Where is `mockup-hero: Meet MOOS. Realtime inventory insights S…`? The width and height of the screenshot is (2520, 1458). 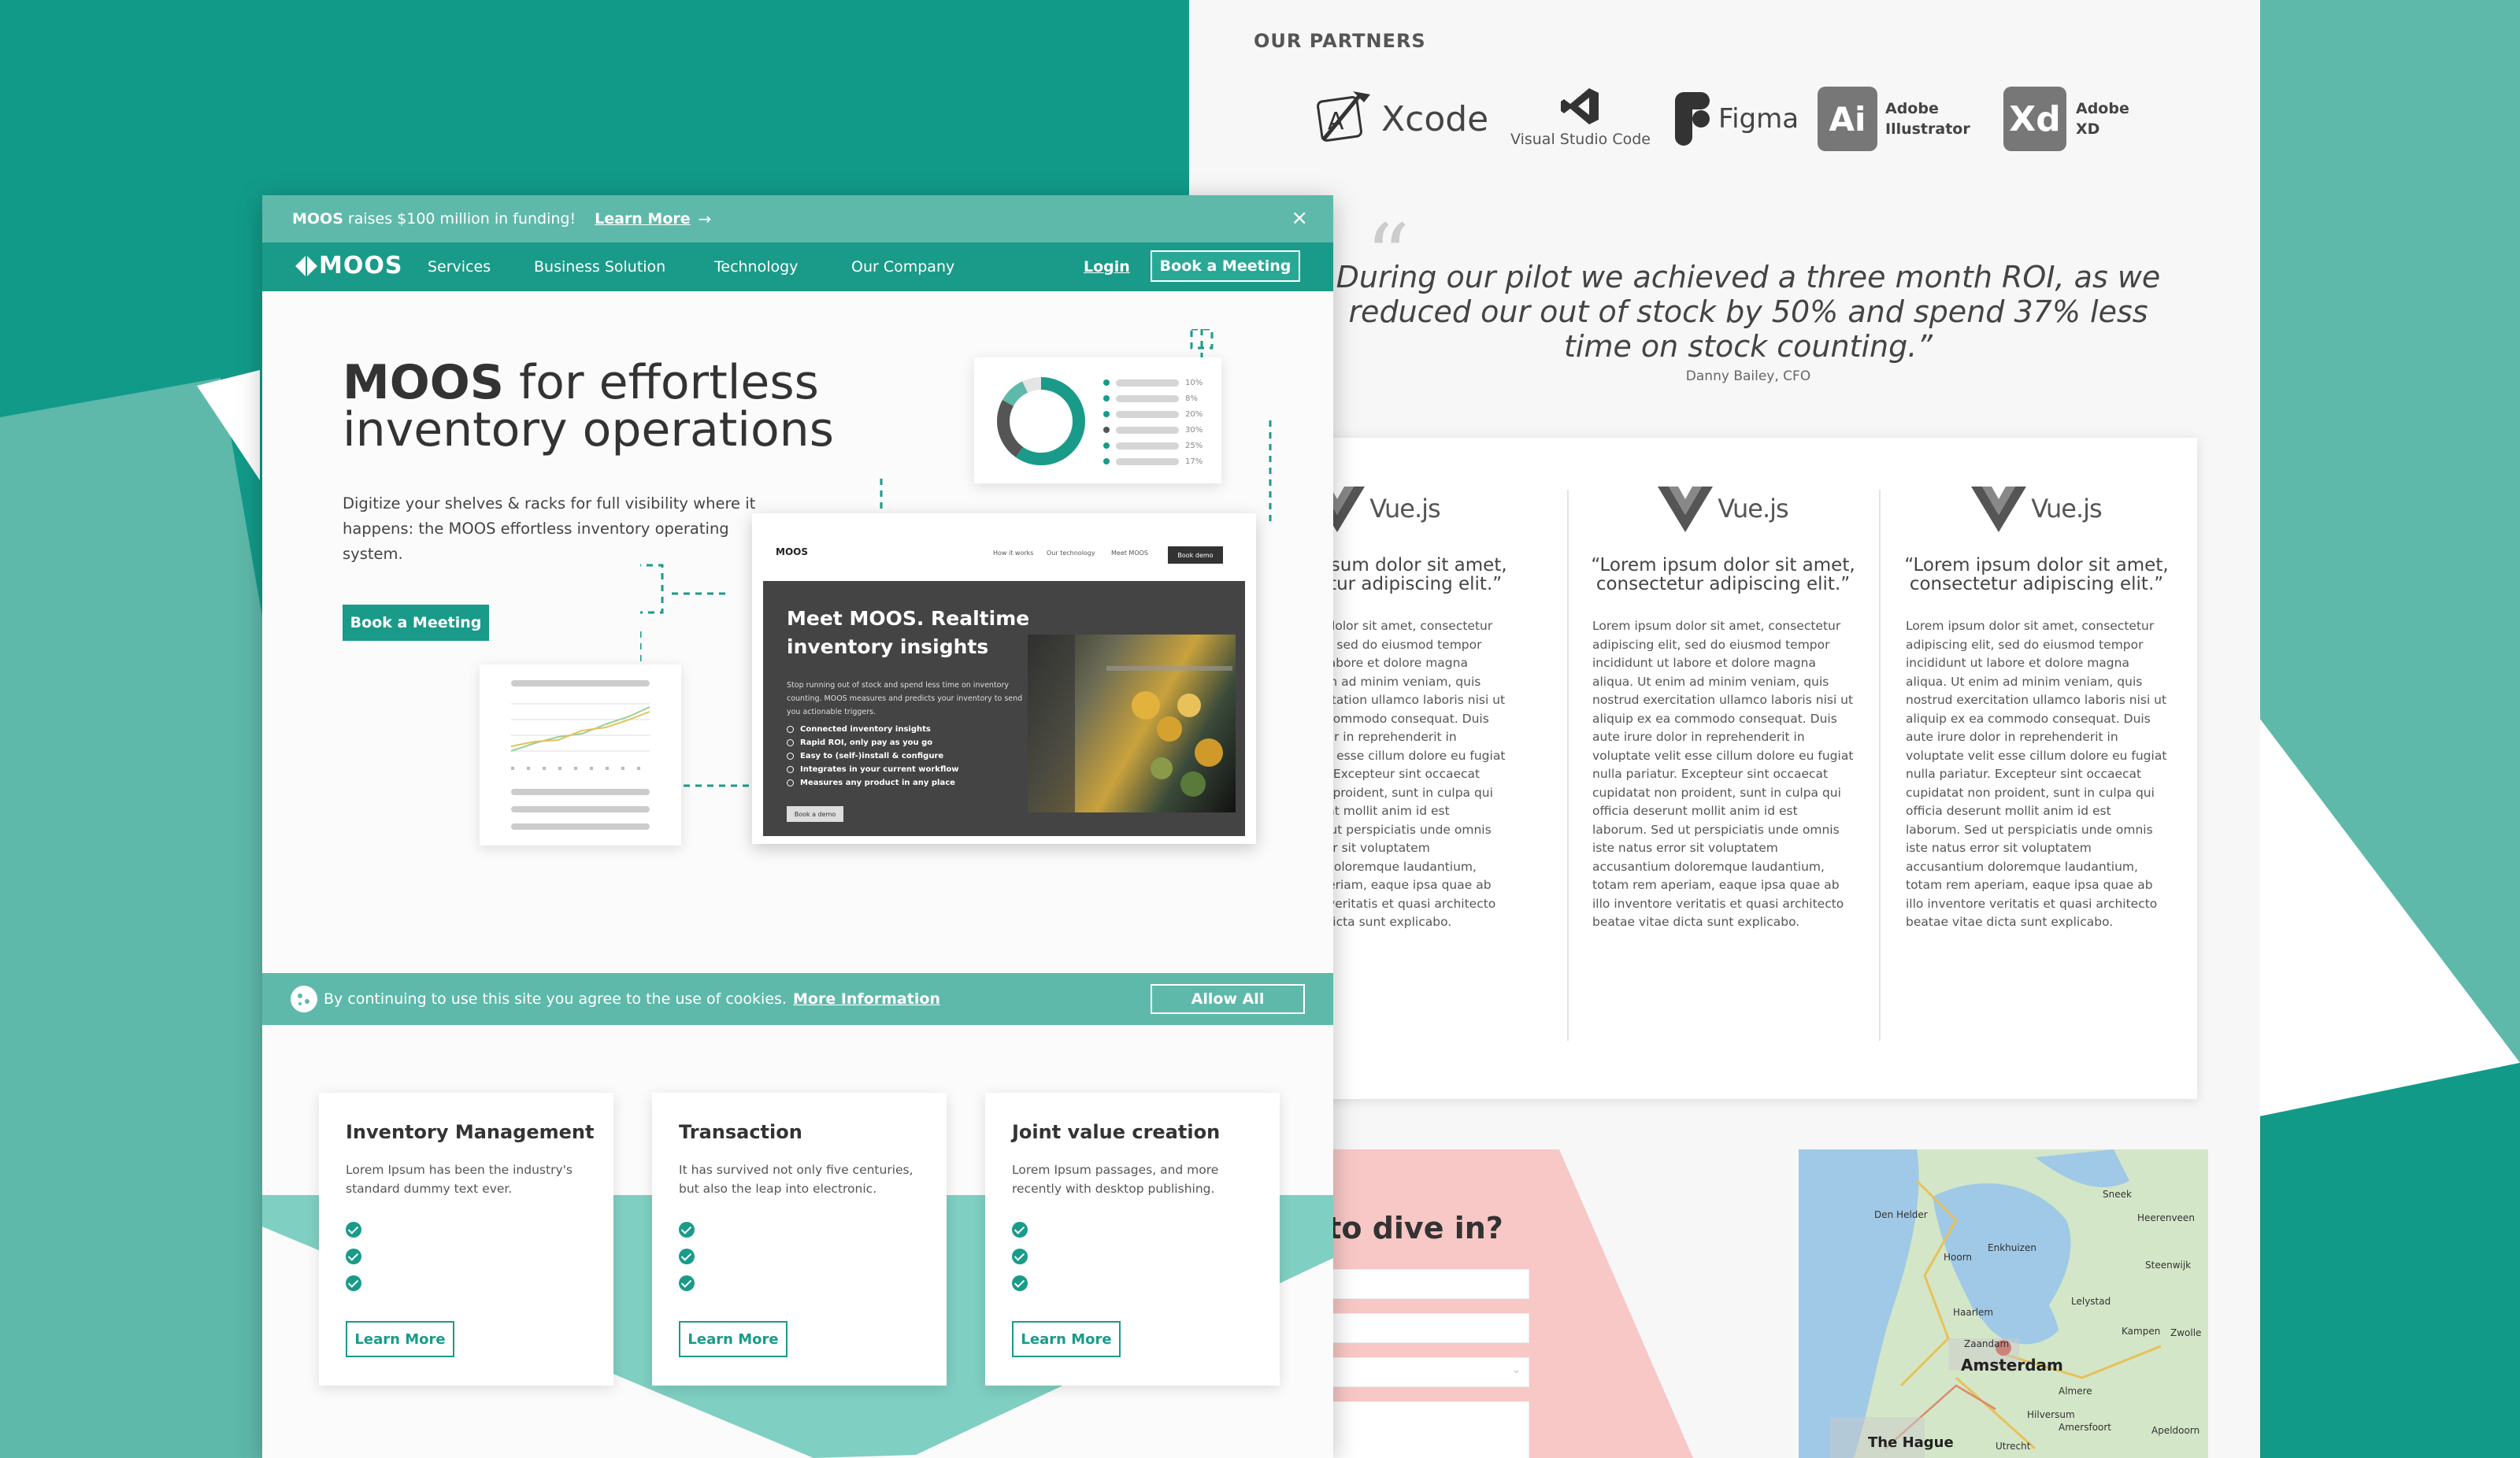
mockup-hero: Meet MOOS. Realtime inventory insights S… is located at coordinates (1004, 708).